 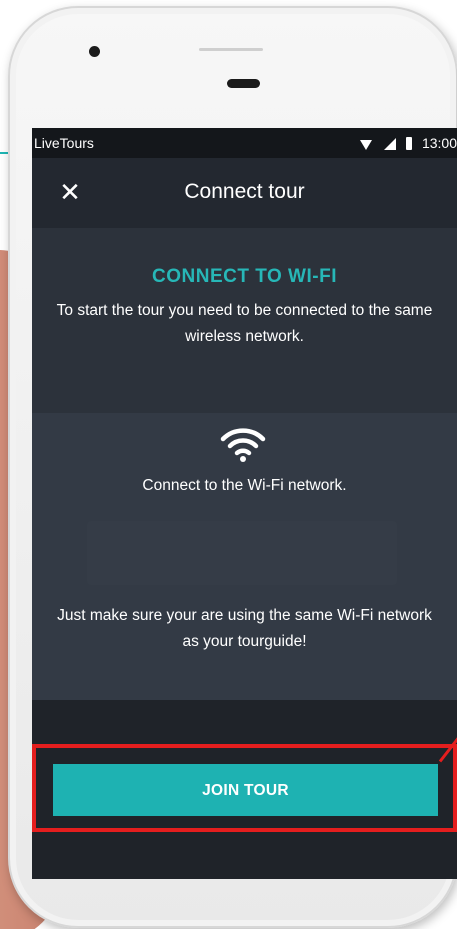 What do you see at coordinates (365, 145) in the screenshot?
I see `wifi-status-icon` at bounding box center [365, 145].